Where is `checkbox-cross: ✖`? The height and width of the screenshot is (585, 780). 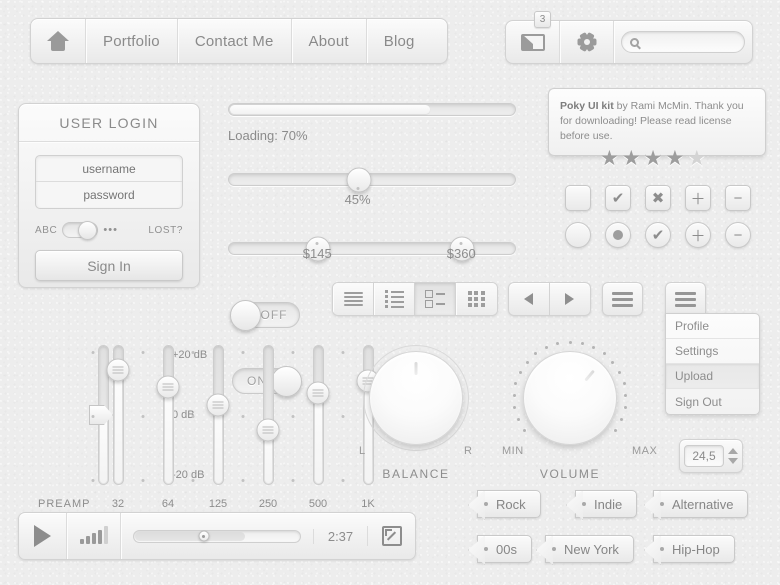 checkbox-cross: ✖ is located at coordinates (658, 198).